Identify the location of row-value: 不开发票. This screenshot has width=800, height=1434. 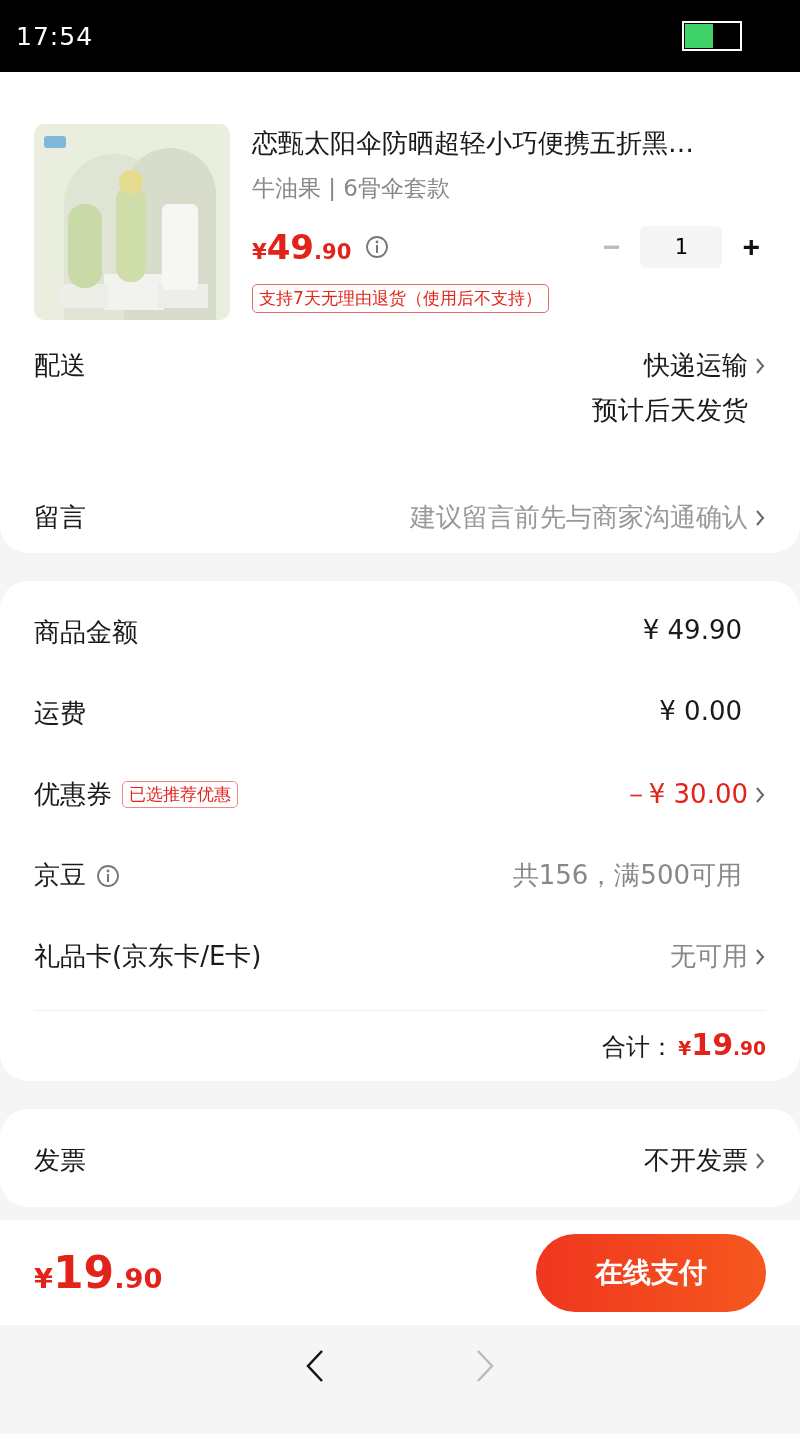
(696, 1160).